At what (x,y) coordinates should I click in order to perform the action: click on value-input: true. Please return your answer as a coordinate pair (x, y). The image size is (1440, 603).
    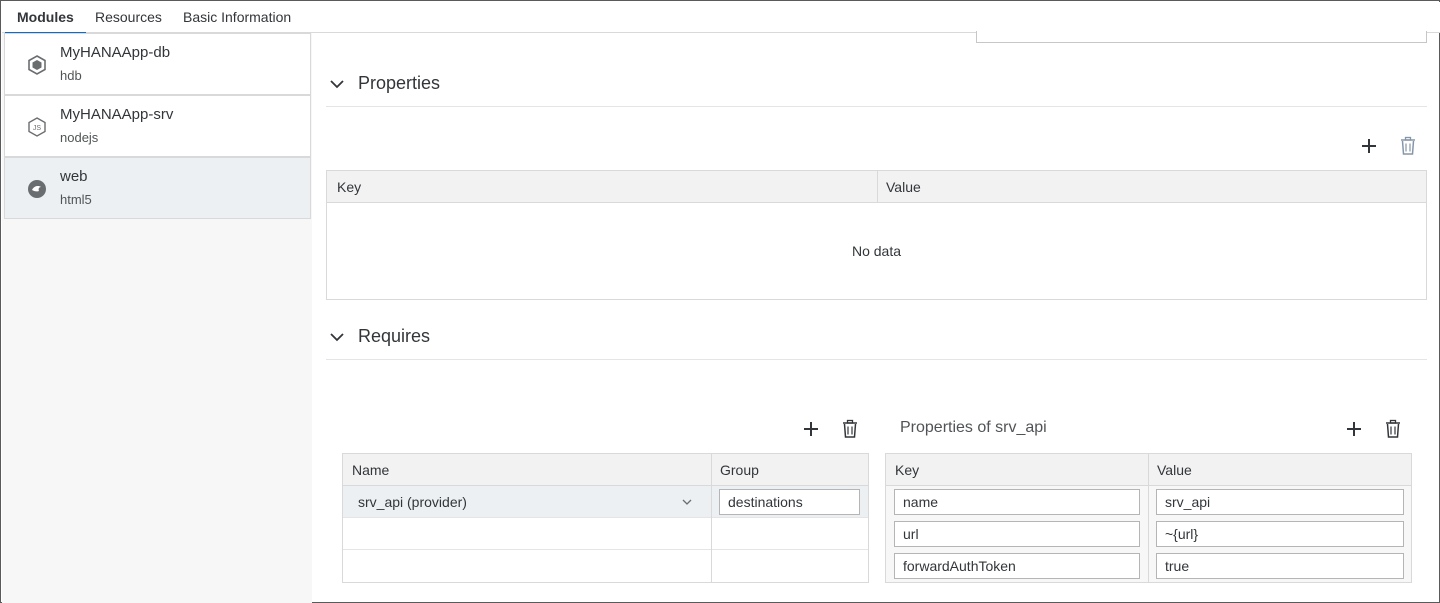
    Looking at the image, I should click on (1280, 566).